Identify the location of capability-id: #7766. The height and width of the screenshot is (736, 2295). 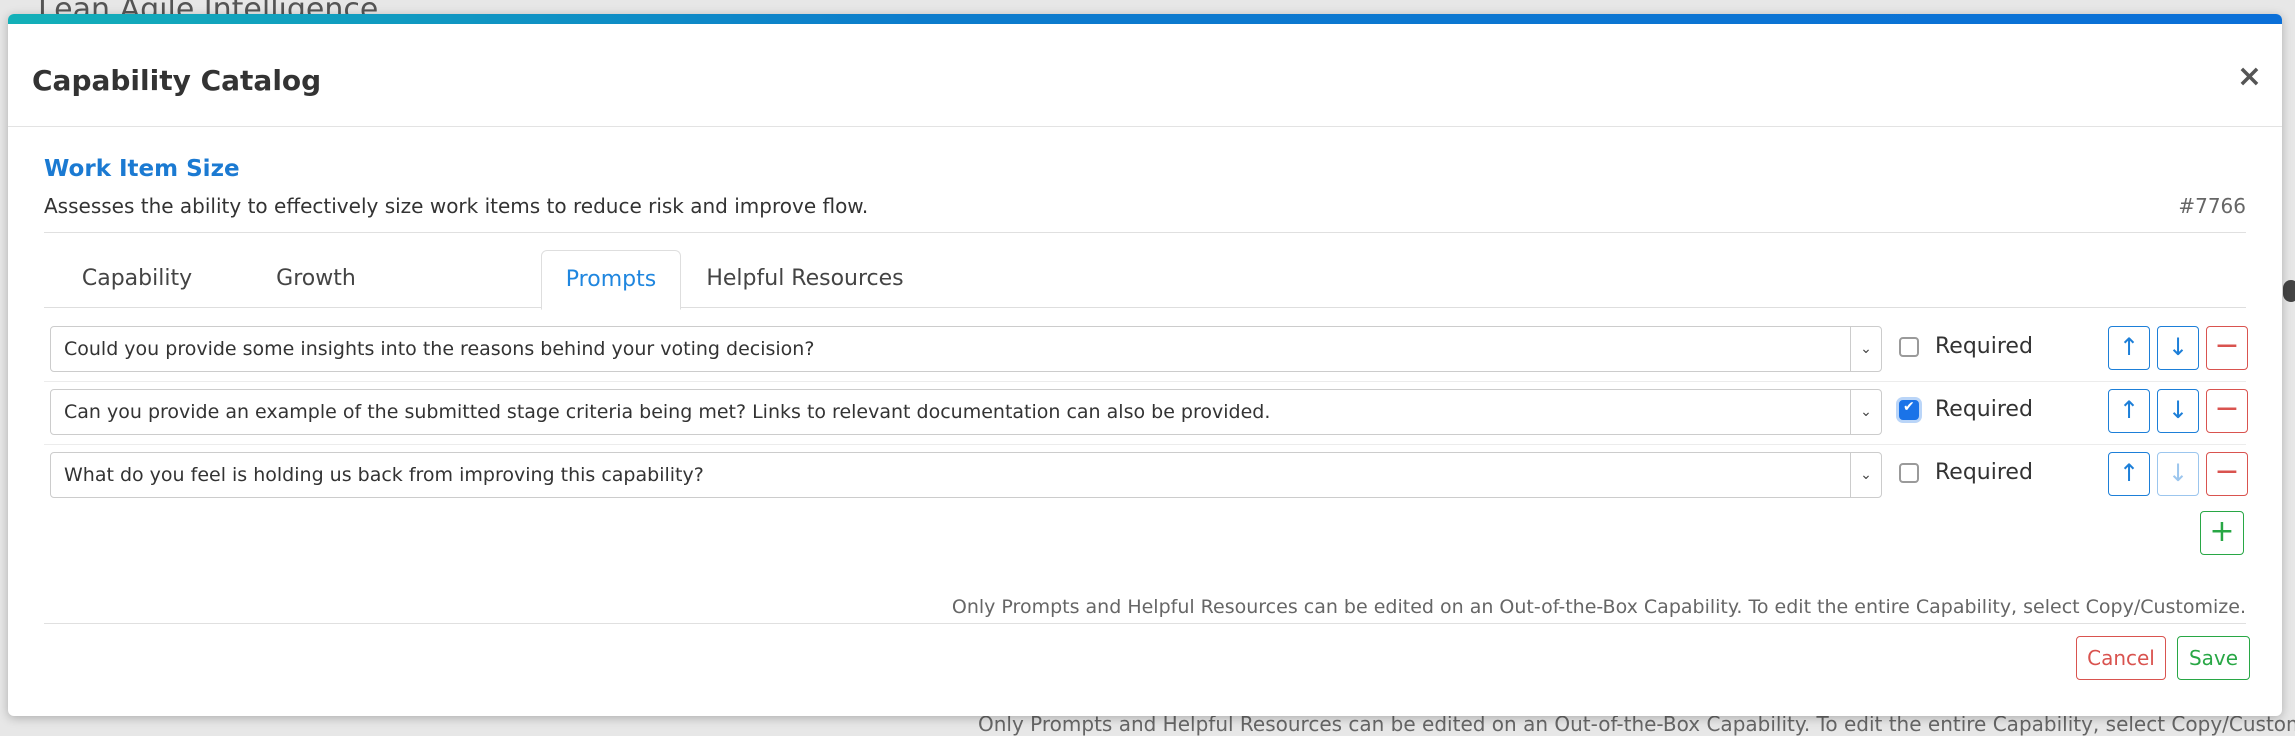
(2212, 206).